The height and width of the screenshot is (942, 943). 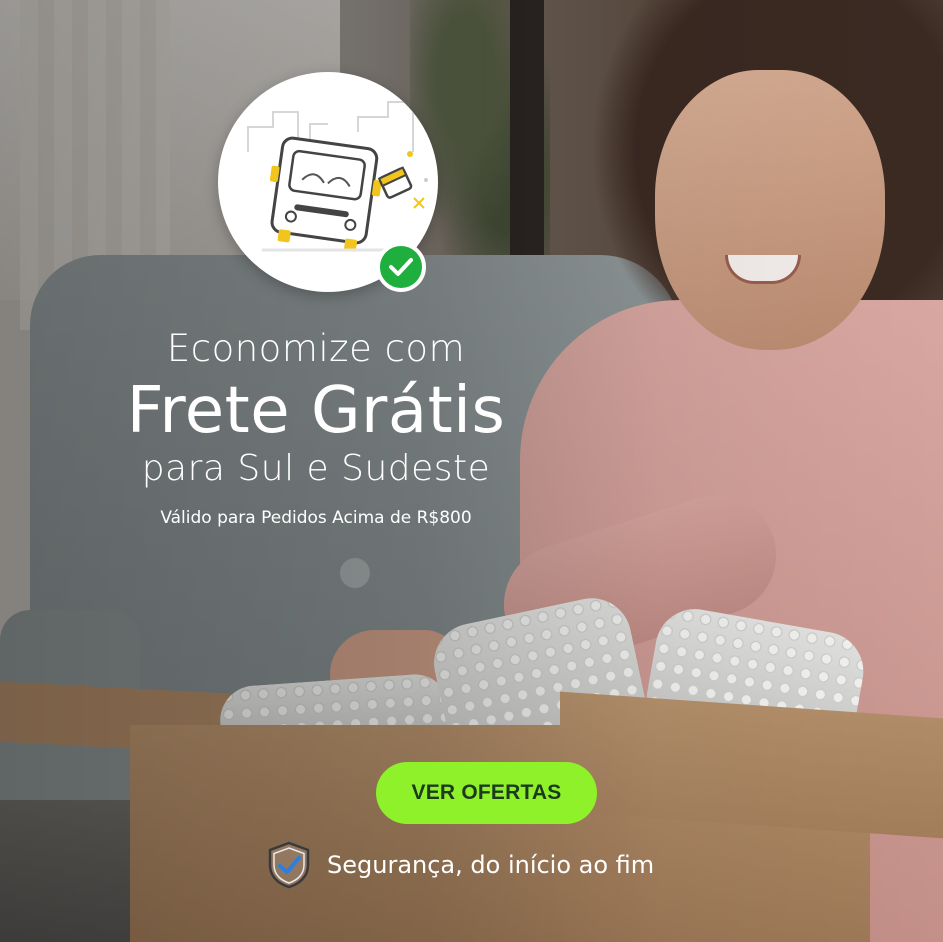 I want to click on check-icon, so click(x=401, y=267).